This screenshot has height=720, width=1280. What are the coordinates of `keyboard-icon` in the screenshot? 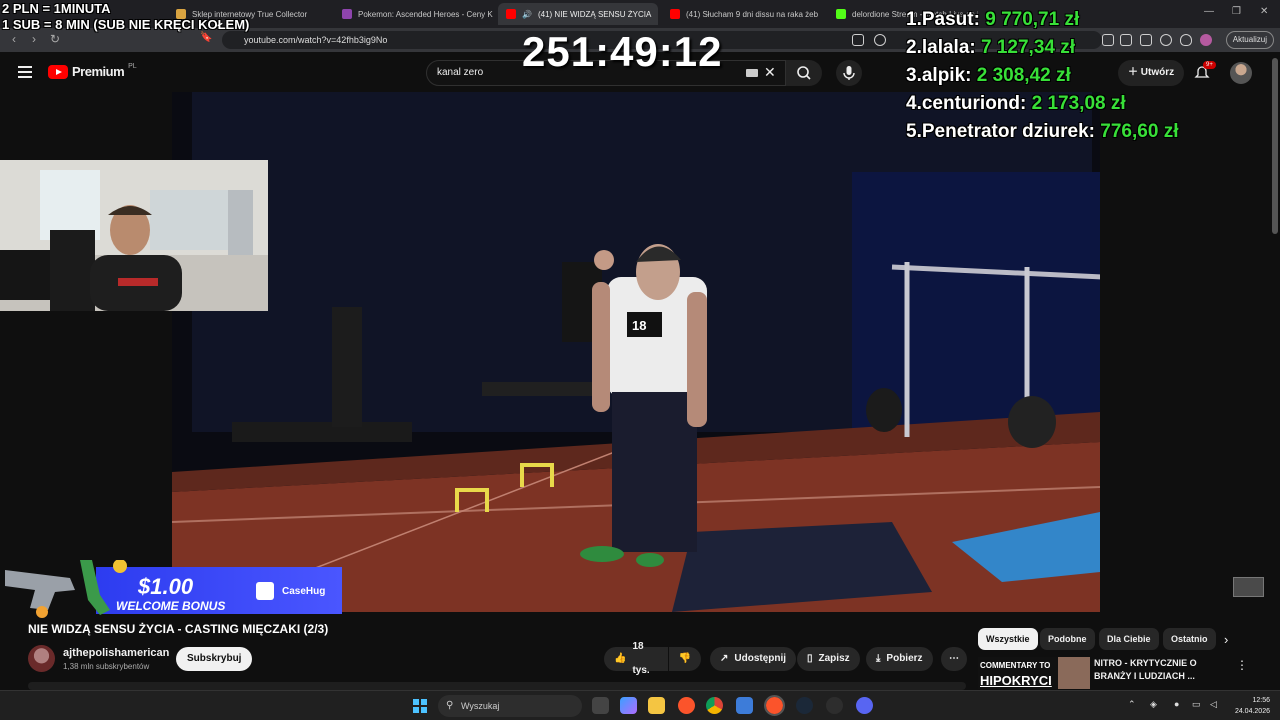 It's located at (752, 73).